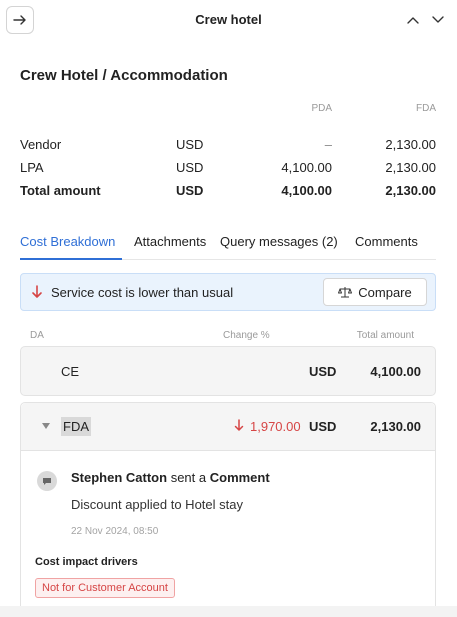 Image resolution: width=457 pixels, height=617 pixels. I want to click on tab-comments: Comments, so click(386, 241).